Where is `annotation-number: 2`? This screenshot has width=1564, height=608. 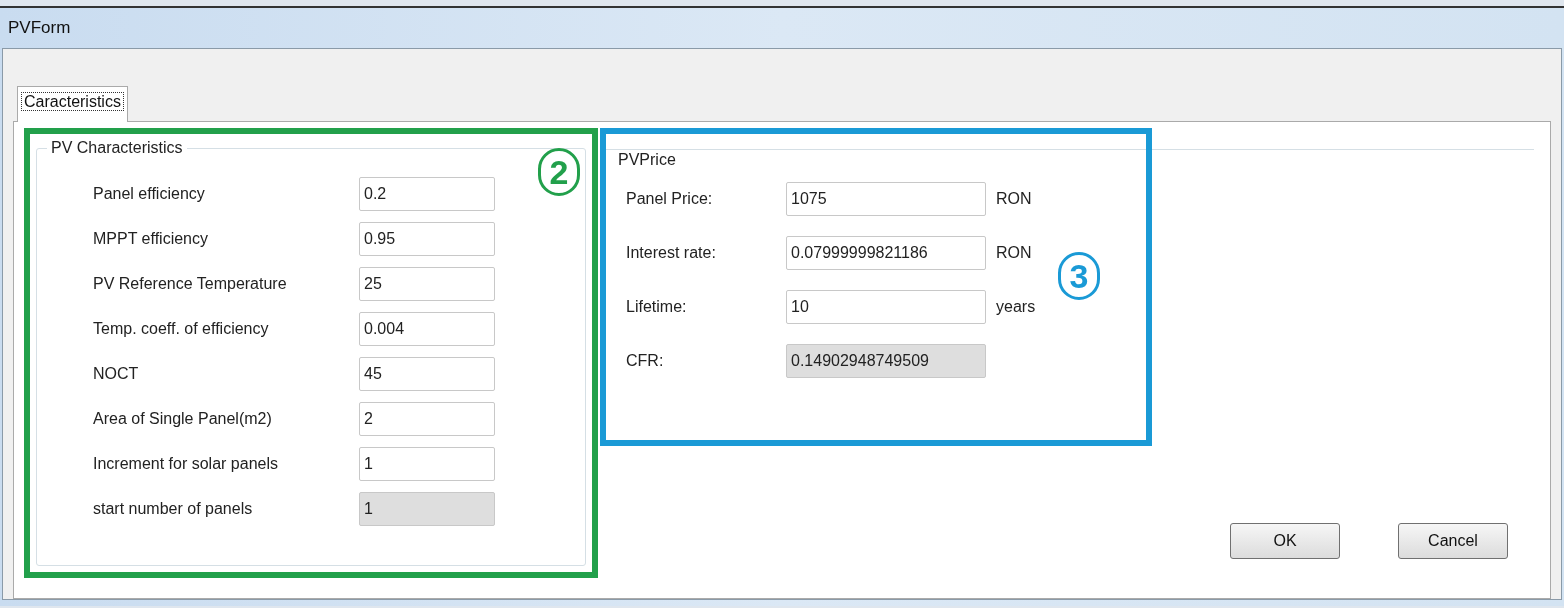
annotation-number: 2 is located at coordinates (559, 172).